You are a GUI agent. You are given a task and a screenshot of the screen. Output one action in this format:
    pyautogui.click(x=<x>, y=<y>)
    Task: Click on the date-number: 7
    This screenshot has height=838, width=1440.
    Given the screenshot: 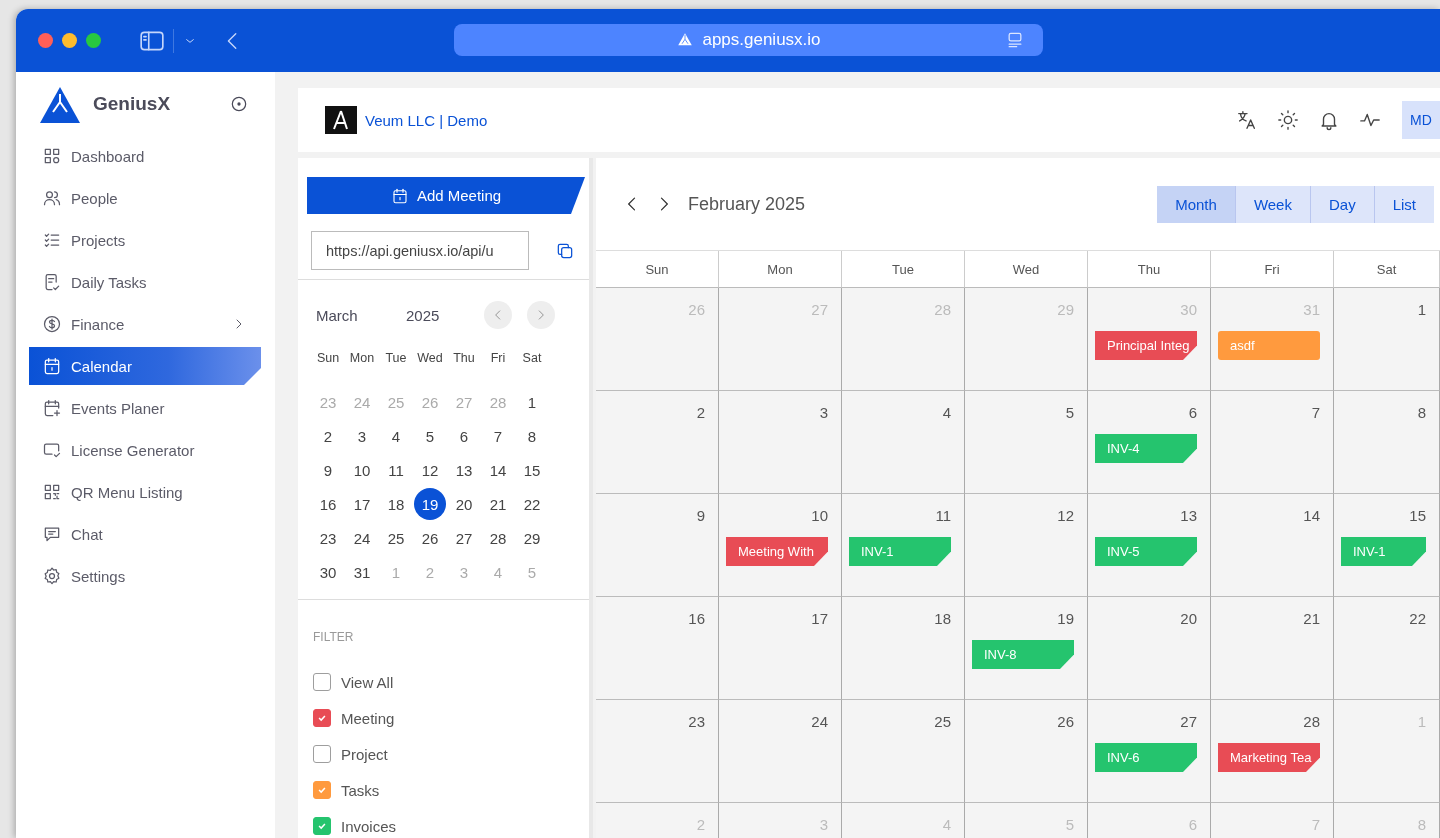 What is the action you would take?
    pyautogui.click(x=1269, y=412)
    